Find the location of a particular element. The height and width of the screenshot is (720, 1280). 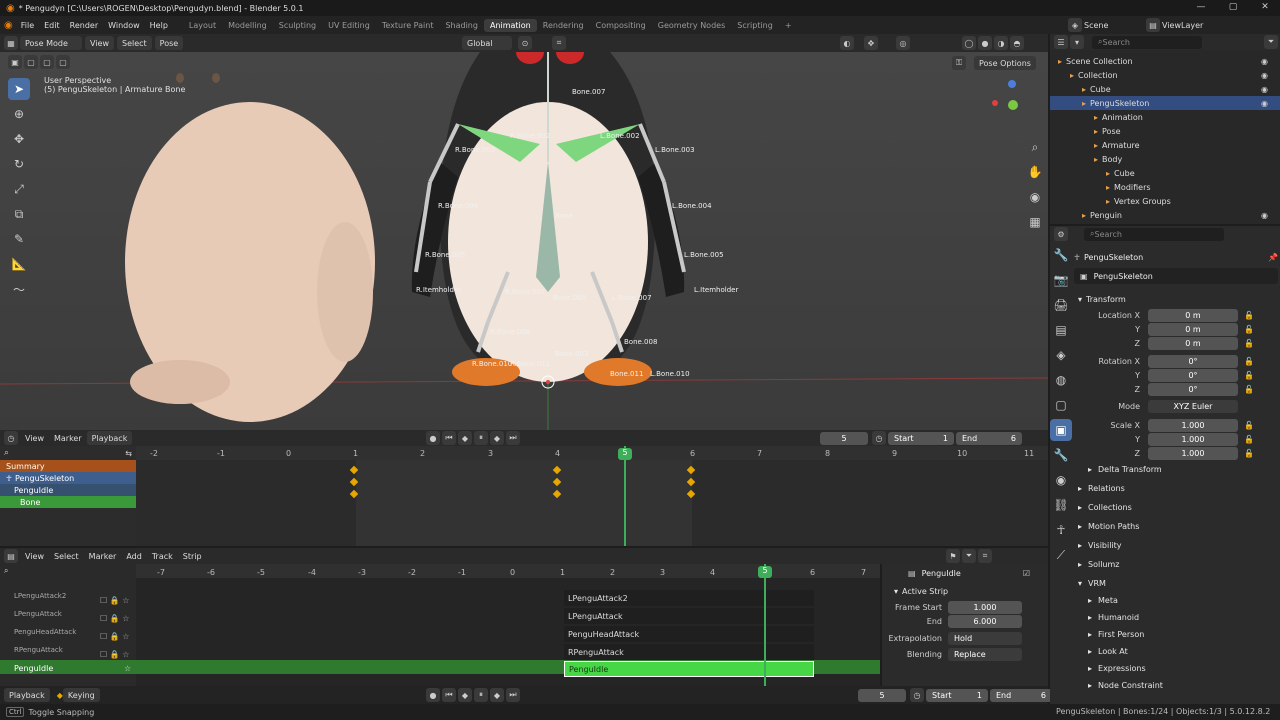

properties-section: ▸ Visibility is located at coordinates (1176, 545).